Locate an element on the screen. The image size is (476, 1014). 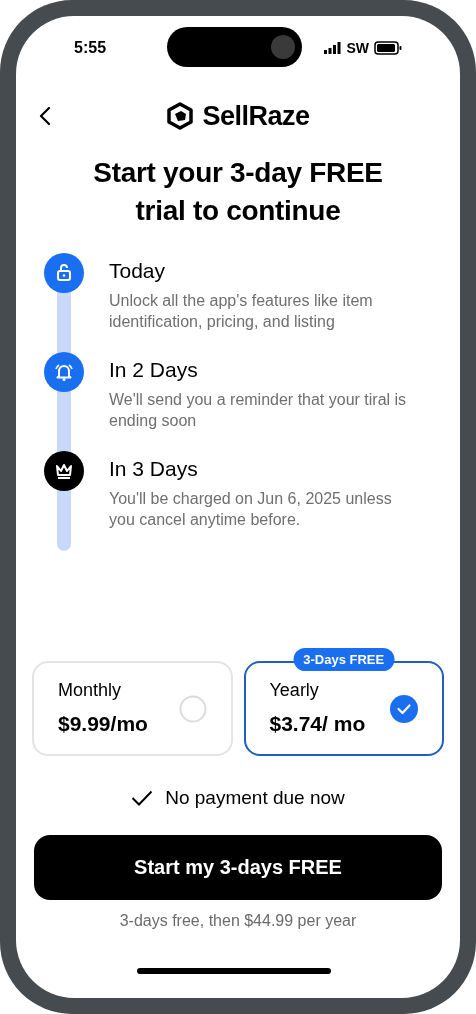
plan-price: $3.74/ mo is located at coordinates (317, 724).